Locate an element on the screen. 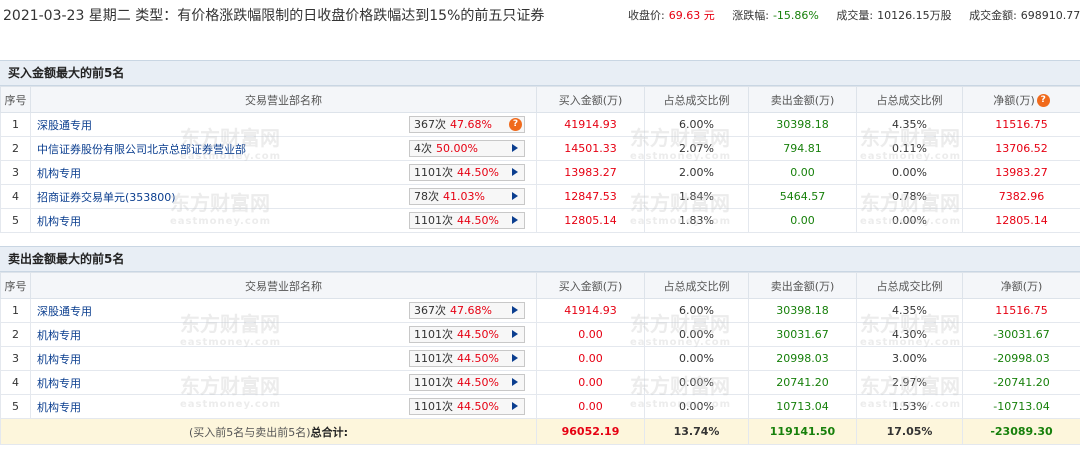  sell-amount: 20998.03 is located at coordinates (802, 358).